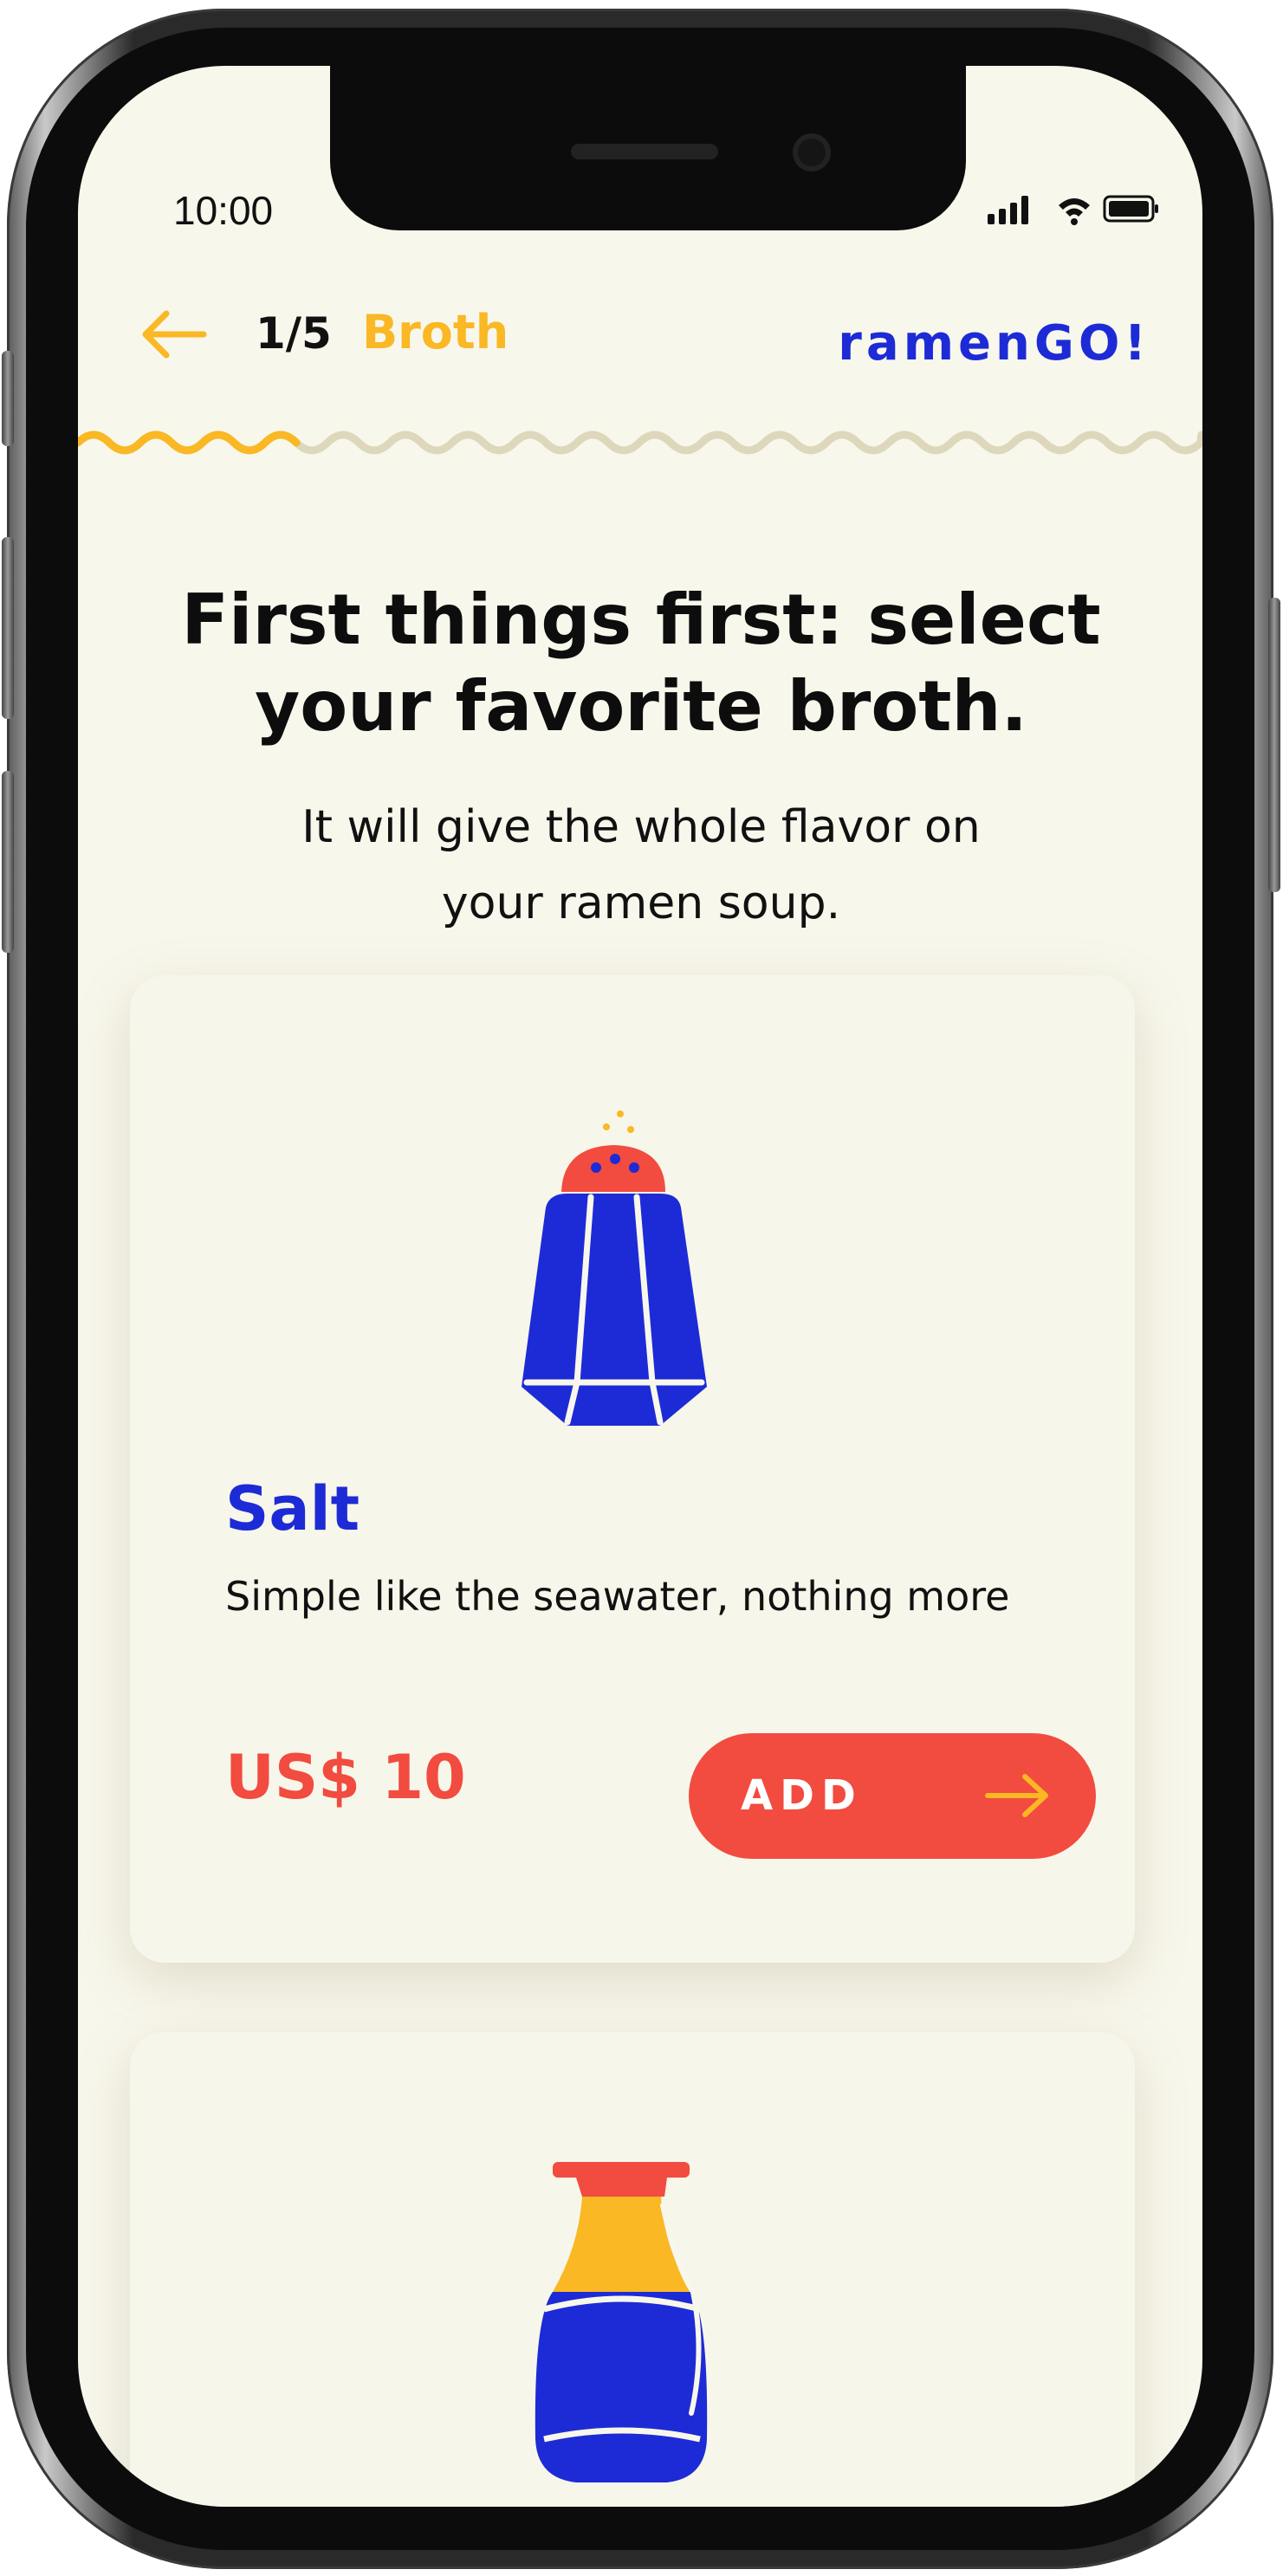 The height and width of the screenshot is (2576, 1283). Describe the element at coordinates (8, 398) in the screenshot. I see `mute-switch` at that location.